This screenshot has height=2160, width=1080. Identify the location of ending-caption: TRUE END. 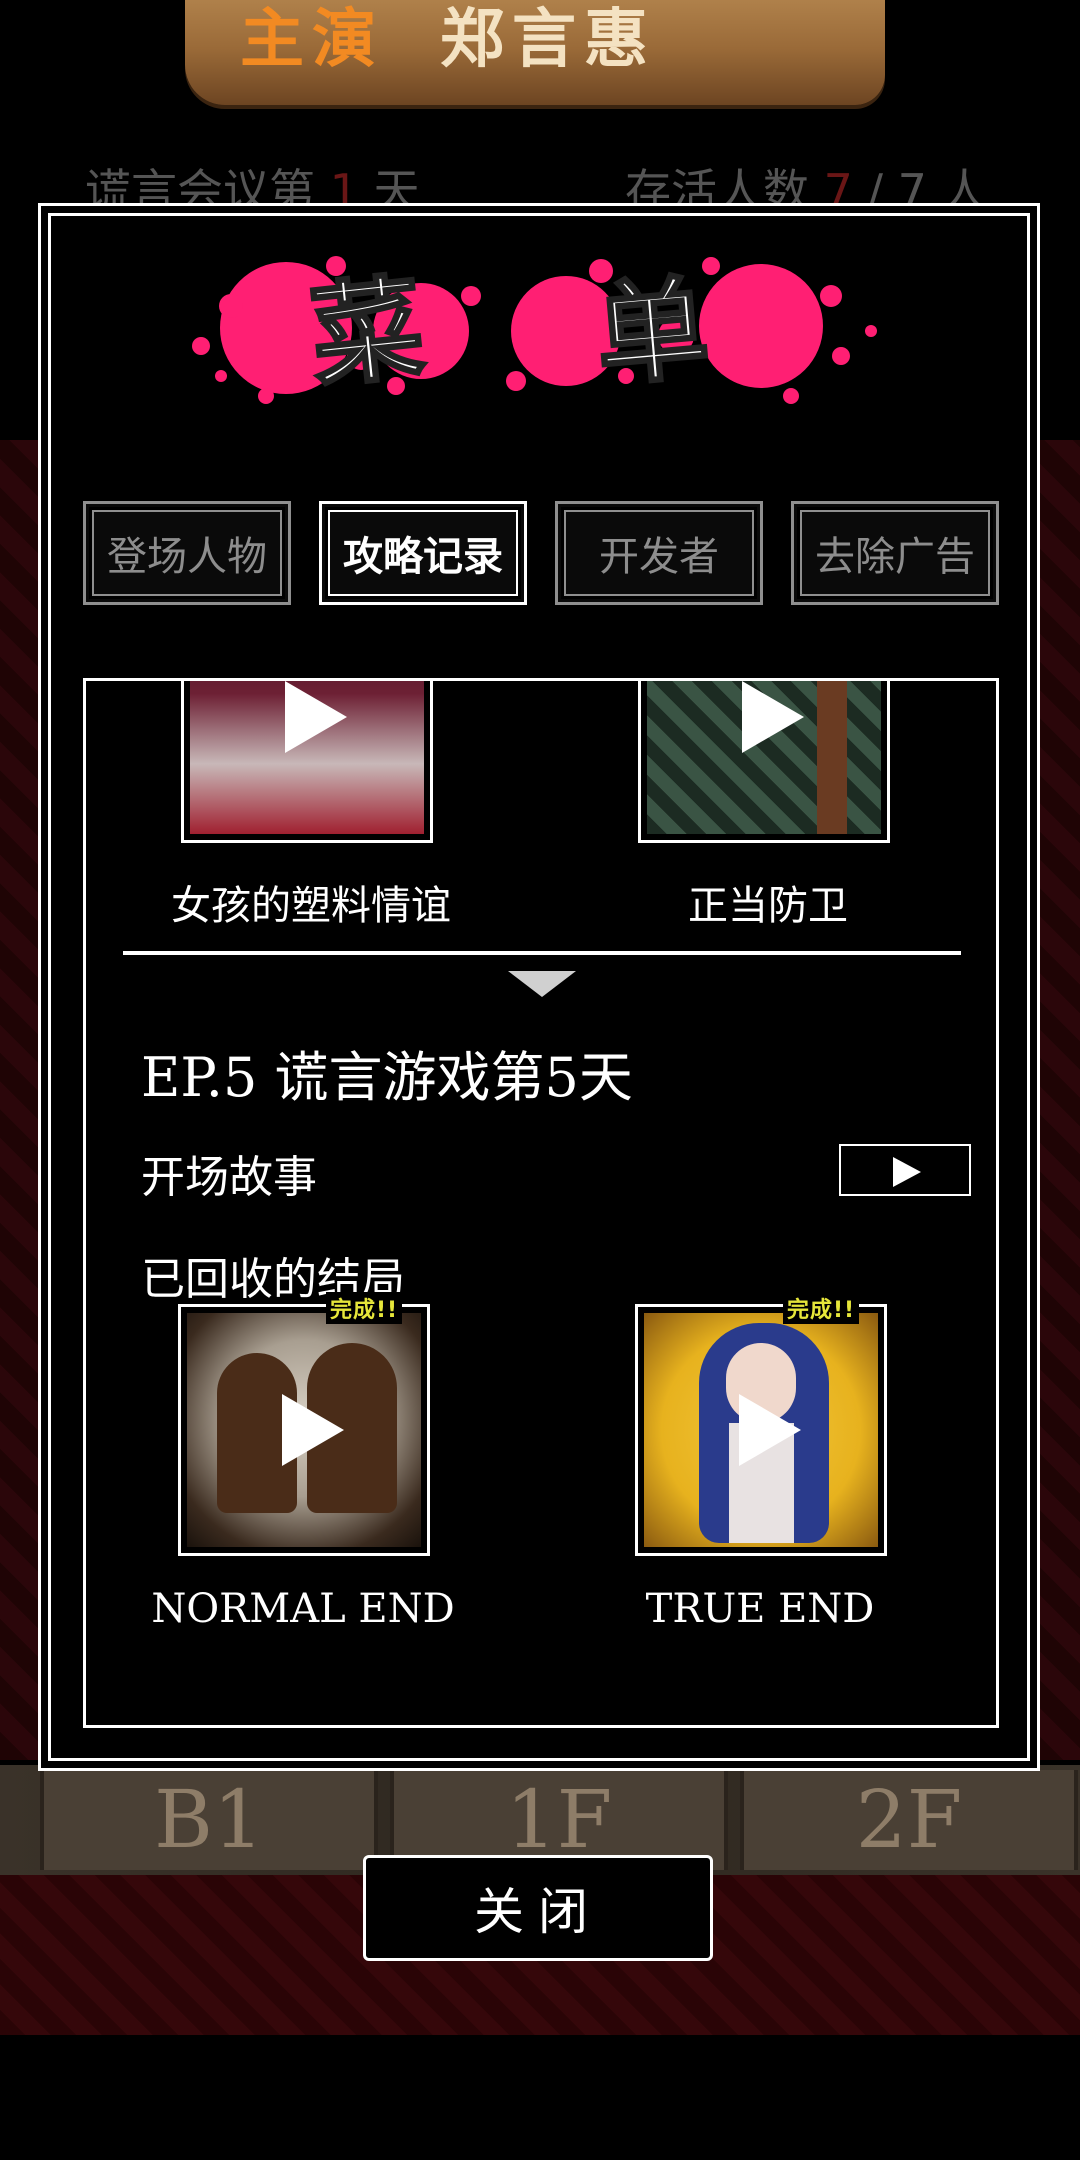
(760, 1609).